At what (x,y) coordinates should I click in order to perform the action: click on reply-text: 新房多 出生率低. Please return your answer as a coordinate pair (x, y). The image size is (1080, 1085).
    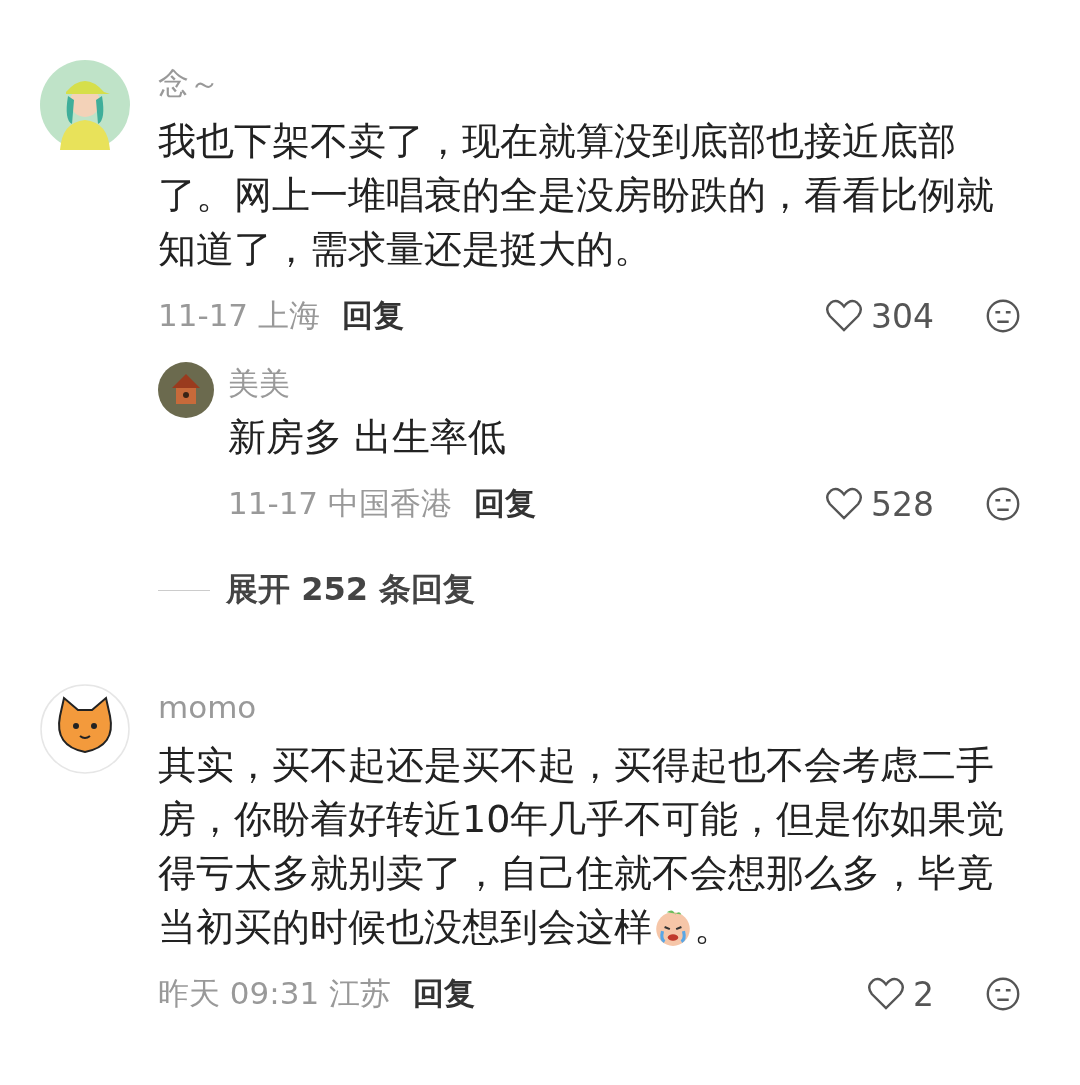
    Looking at the image, I should click on (367, 437).